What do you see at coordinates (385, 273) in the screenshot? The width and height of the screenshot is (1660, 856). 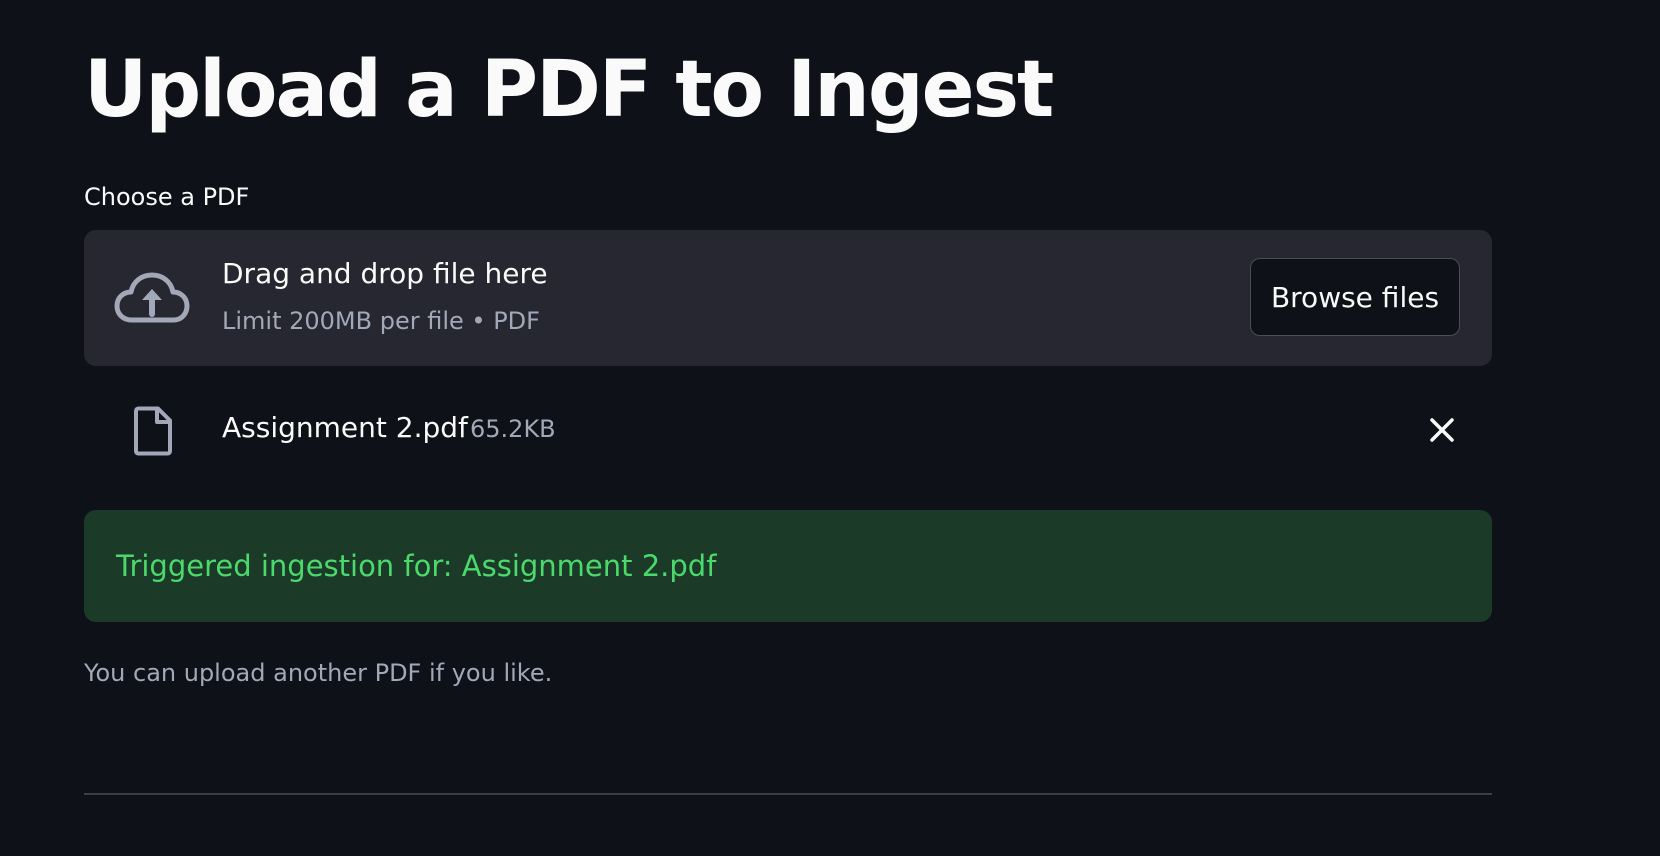 I see `dropzone-title: Drag and drop file here` at bounding box center [385, 273].